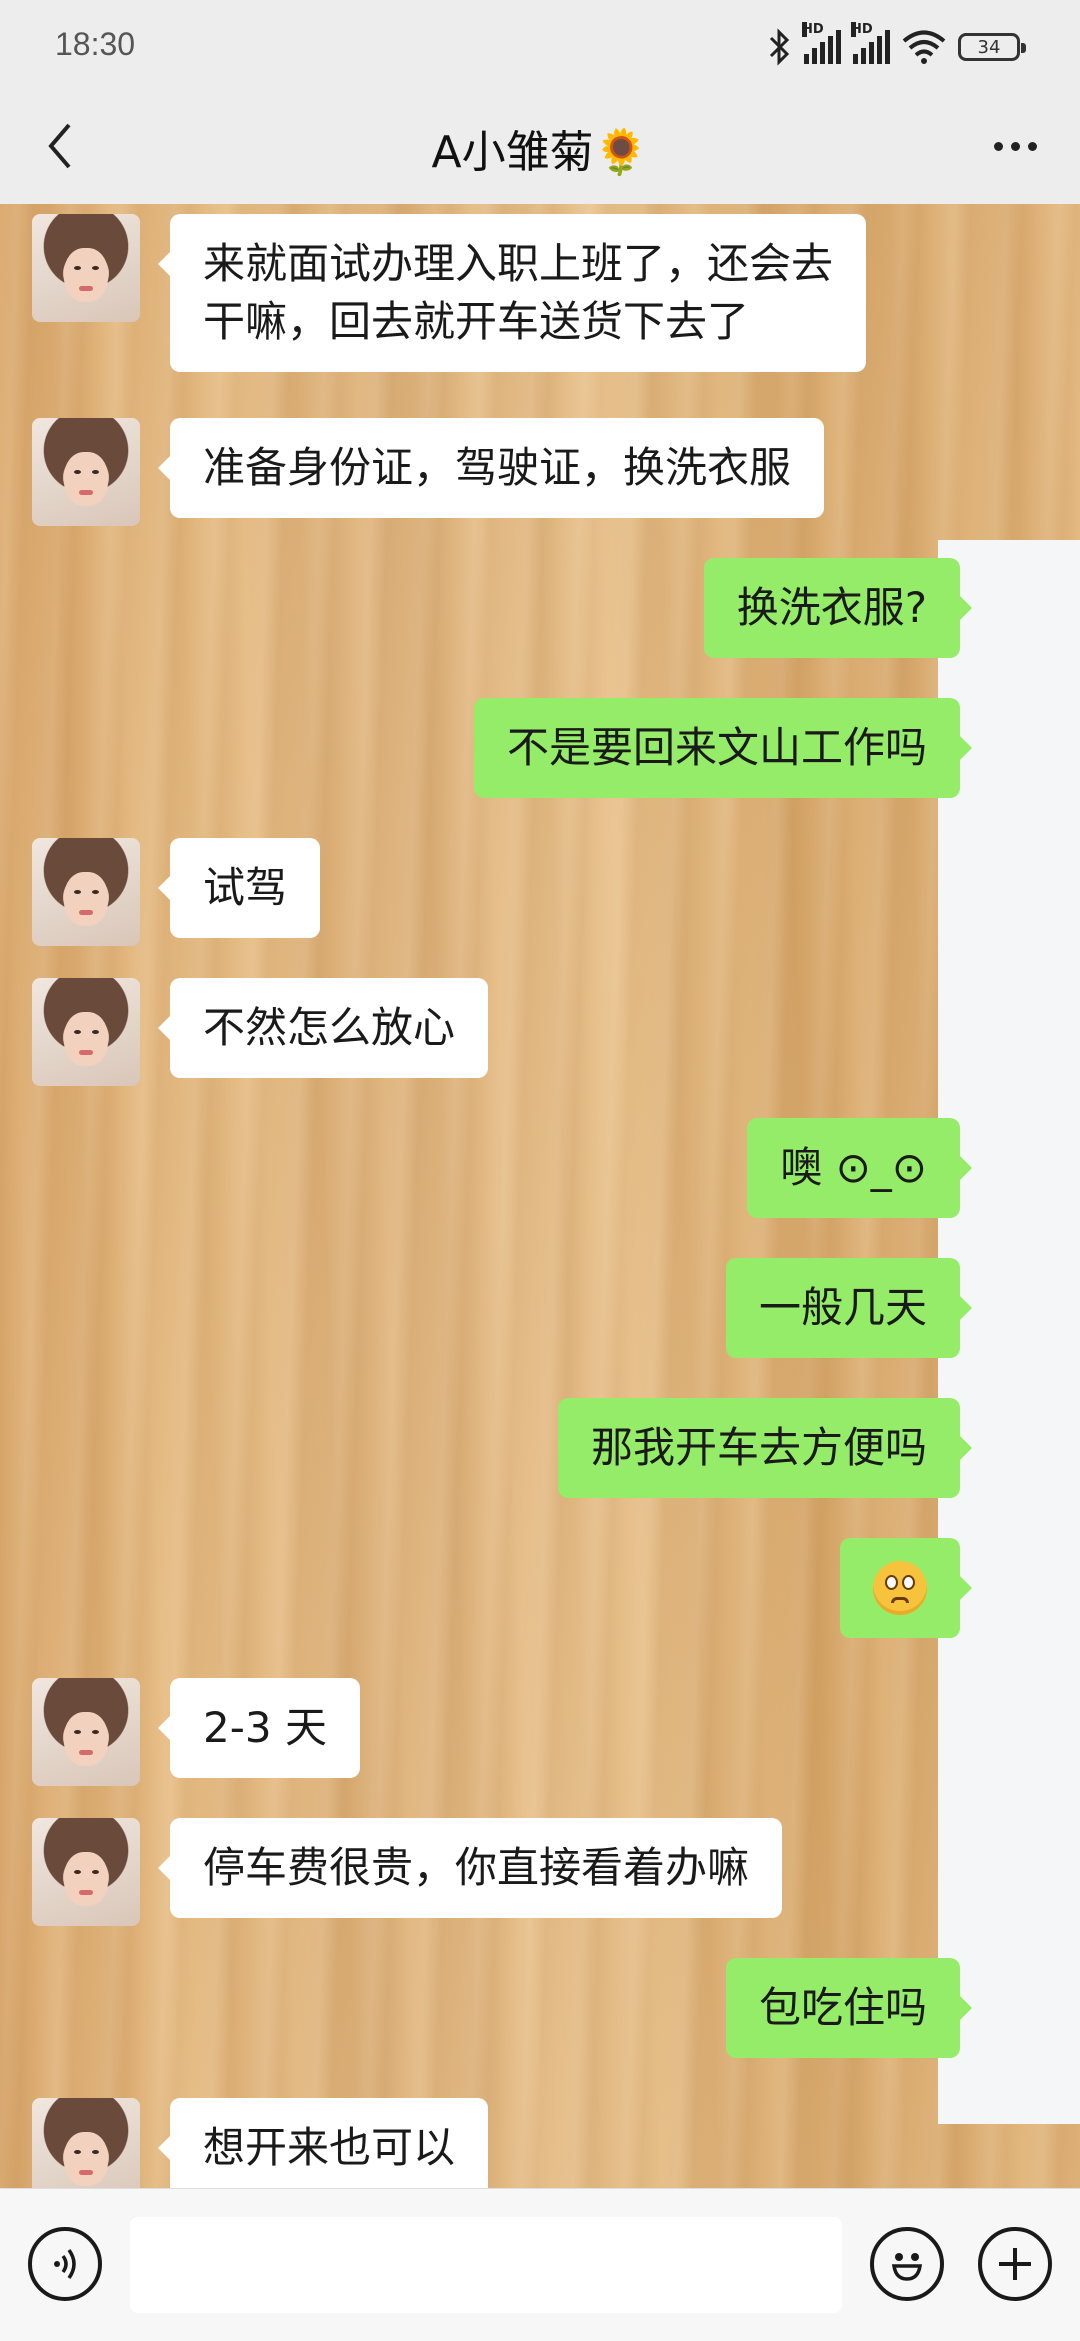 The width and height of the screenshot is (1080, 2341). What do you see at coordinates (486, 2265) in the screenshot?
I see `message-input` at bounding box center [486, 2265].